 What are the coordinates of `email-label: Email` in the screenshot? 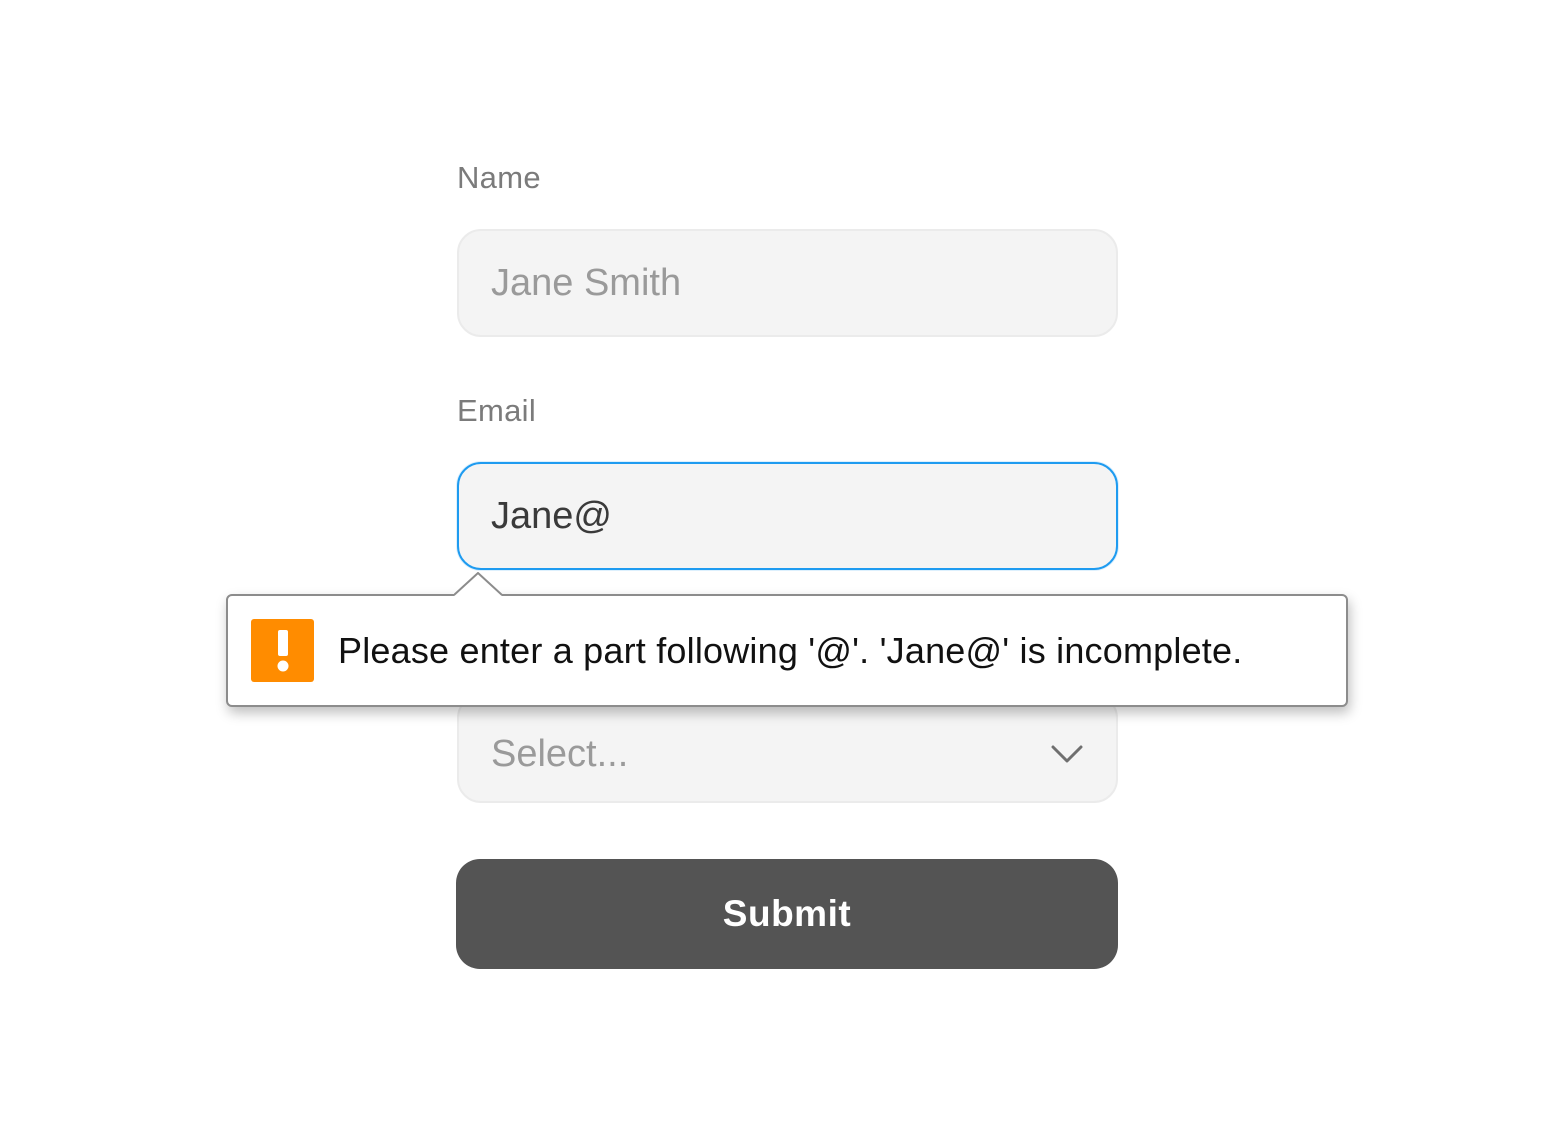 It's located at (497, 410).